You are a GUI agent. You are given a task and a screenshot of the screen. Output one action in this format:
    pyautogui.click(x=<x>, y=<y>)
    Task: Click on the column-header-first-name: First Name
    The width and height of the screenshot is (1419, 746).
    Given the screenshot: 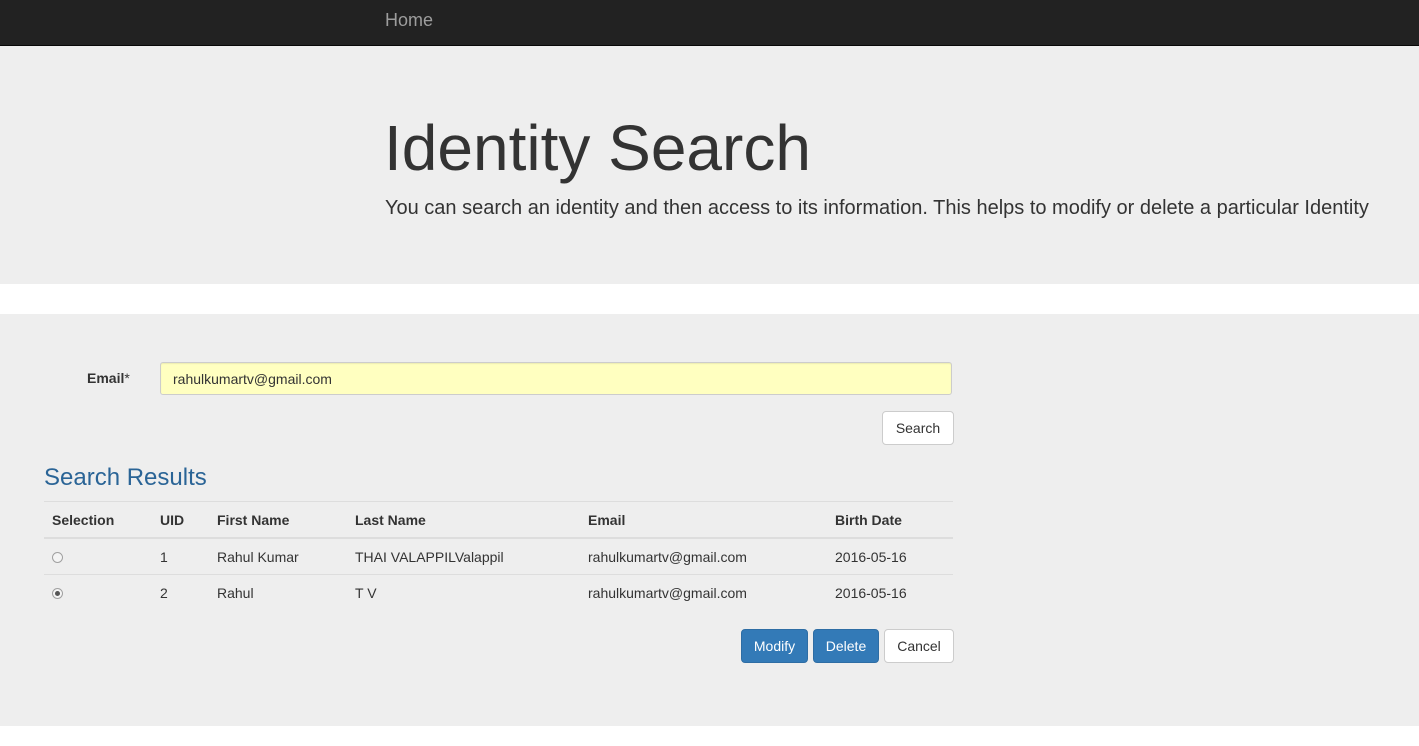 What is the action you would take?
    pyautogui.click(x=278, y=520)
    